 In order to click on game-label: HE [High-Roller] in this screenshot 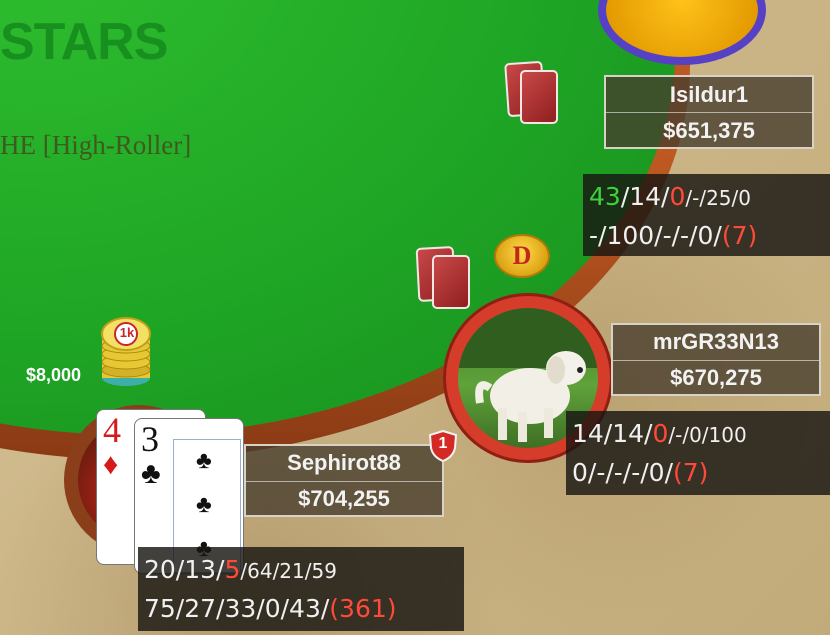, I will do `click(96, 145)`.